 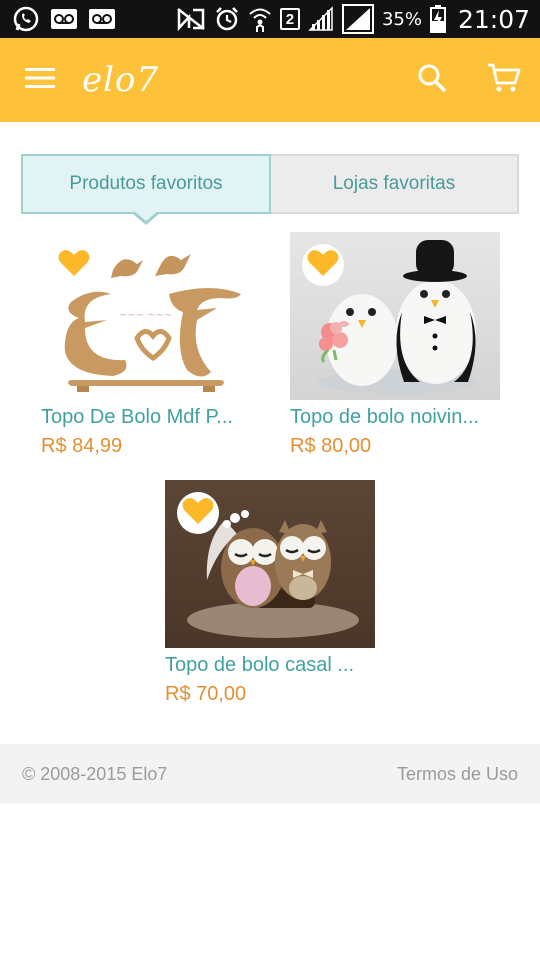 I want to click on search-button, so click(x=432, y=80).